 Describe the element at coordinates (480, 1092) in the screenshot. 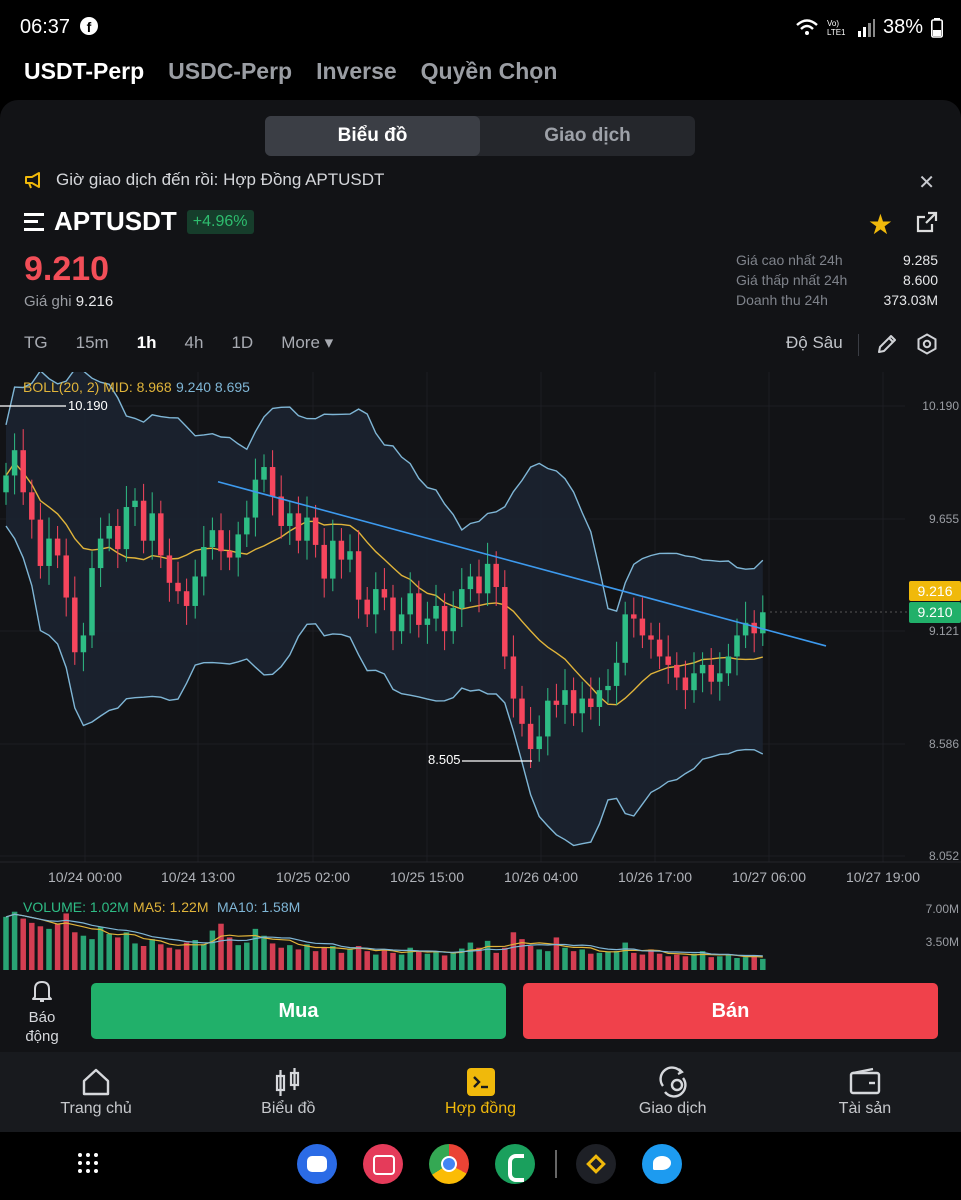

I see `nav-contracts: Hợp đồng` at that location.